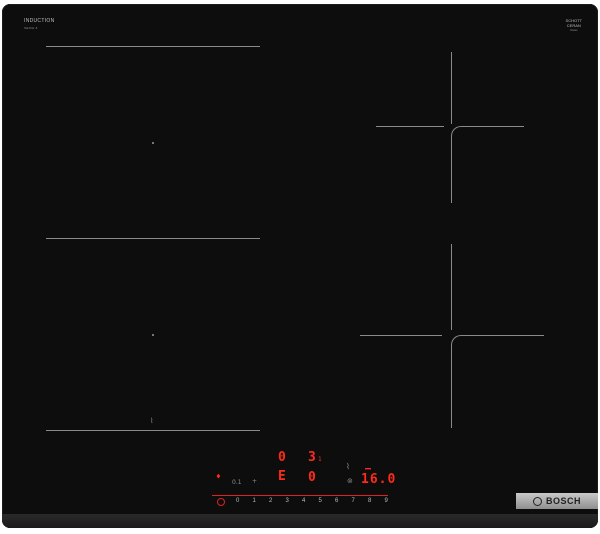 This screenshot has width=600, height=534. What do you see at coordinates (410, 126) in the screenshot?
I see `right-top-horizontal-left` at bounding box center [410, 126].